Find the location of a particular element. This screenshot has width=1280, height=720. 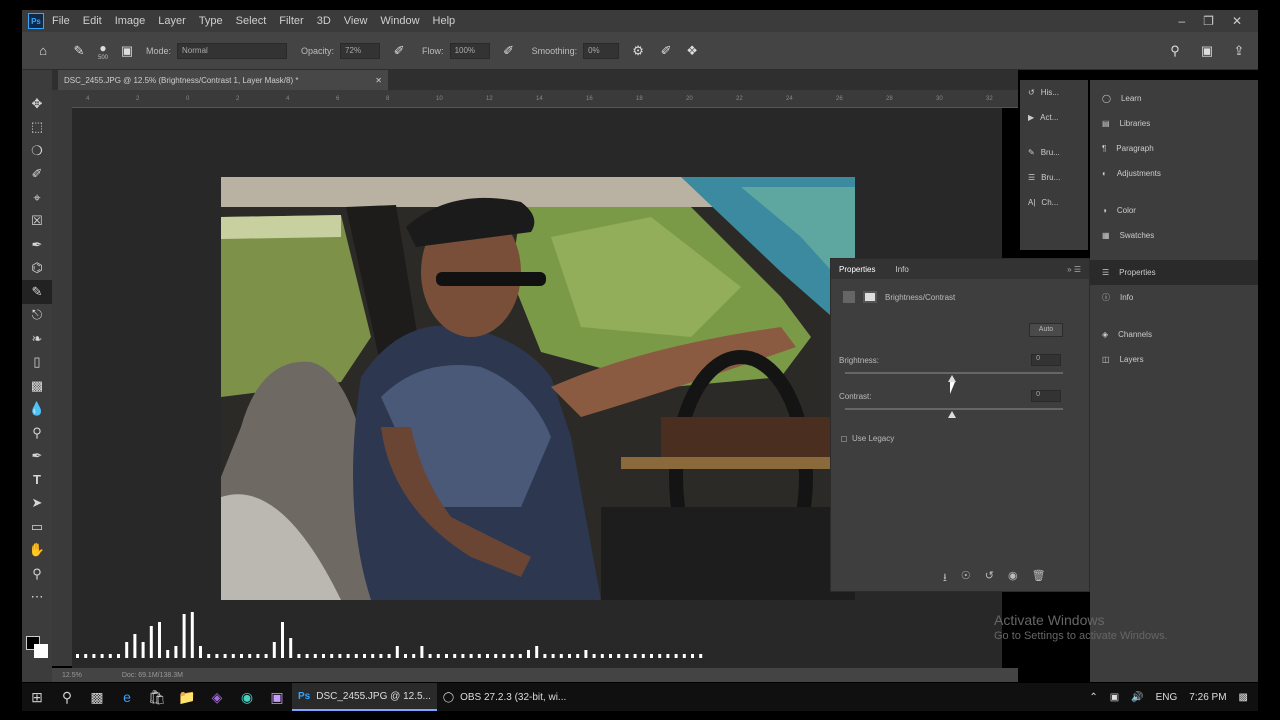

view-previous-icon: ☉ is located at coordinates (966, 578).